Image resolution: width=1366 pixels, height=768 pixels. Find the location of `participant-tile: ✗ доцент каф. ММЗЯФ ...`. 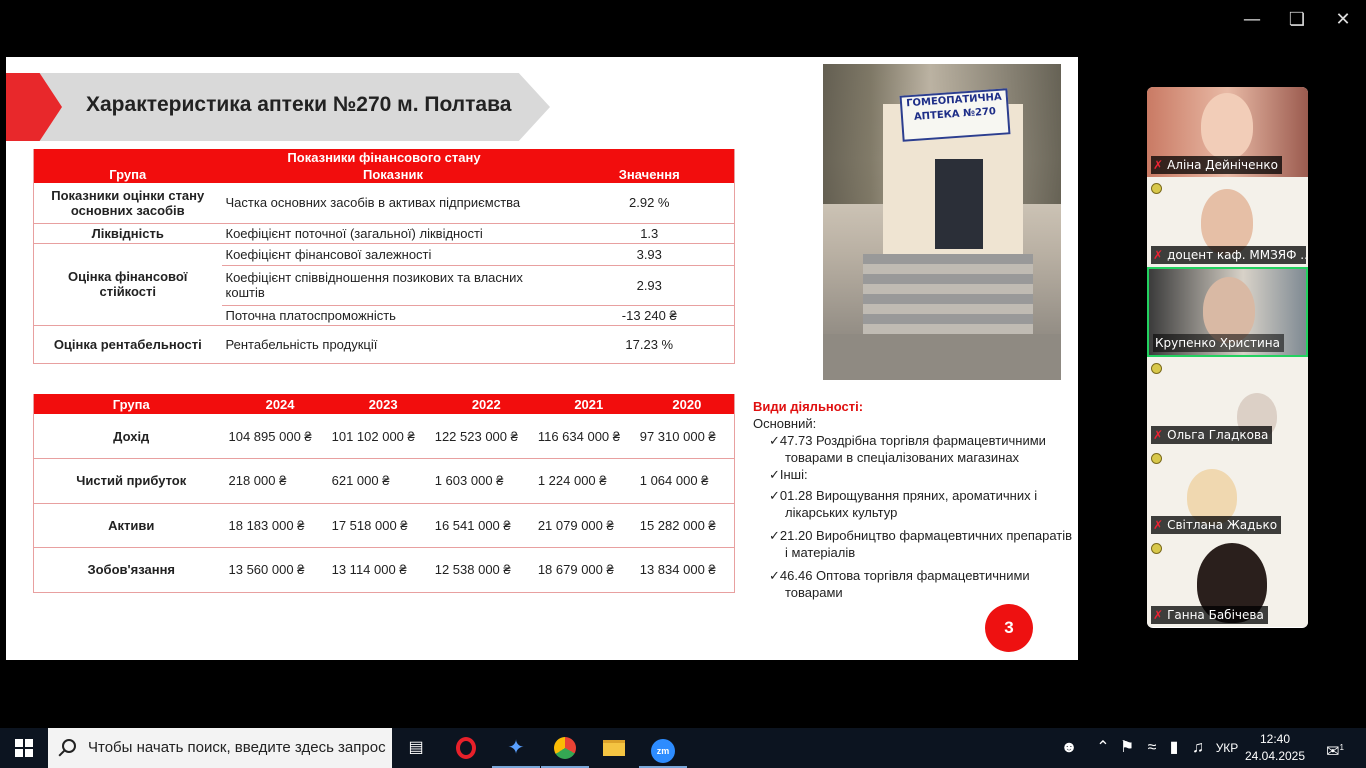

participant-tile: ✗ доцент каф. ММЗЯФ ... is located at coordinates (1227, 222).